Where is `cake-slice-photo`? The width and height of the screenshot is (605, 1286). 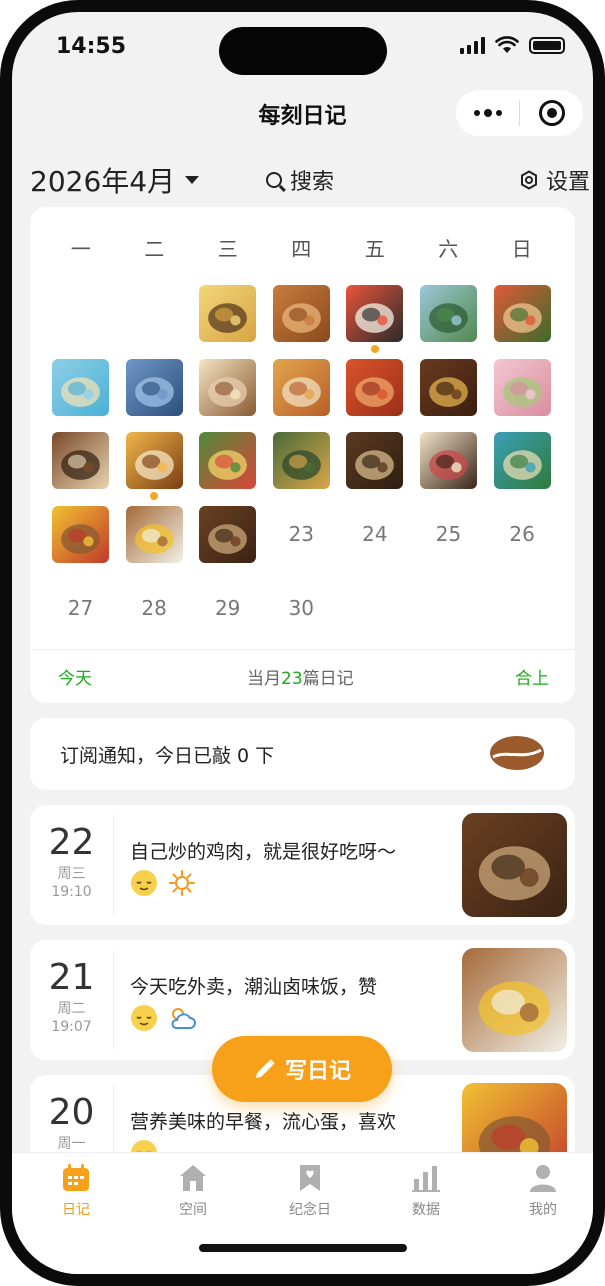 cake-slice-photo is located at coordinates (228, 387).